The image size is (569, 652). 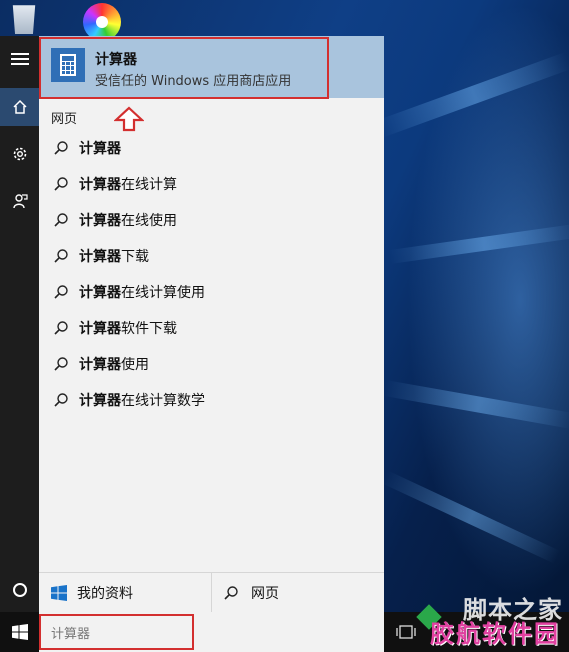 What do you see at coordinates (135, 365) in the screenshot?
I see `suggestion-rest: 使用` at bounding box center [135, 365].